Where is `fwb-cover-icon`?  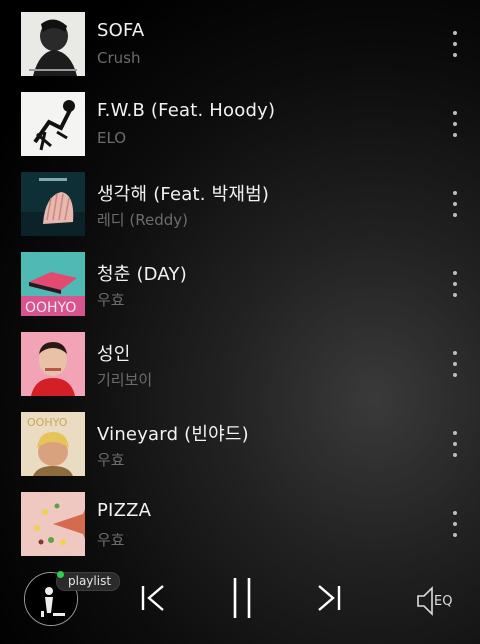 fwb-cover-icon is located at coordinates (53, 124).